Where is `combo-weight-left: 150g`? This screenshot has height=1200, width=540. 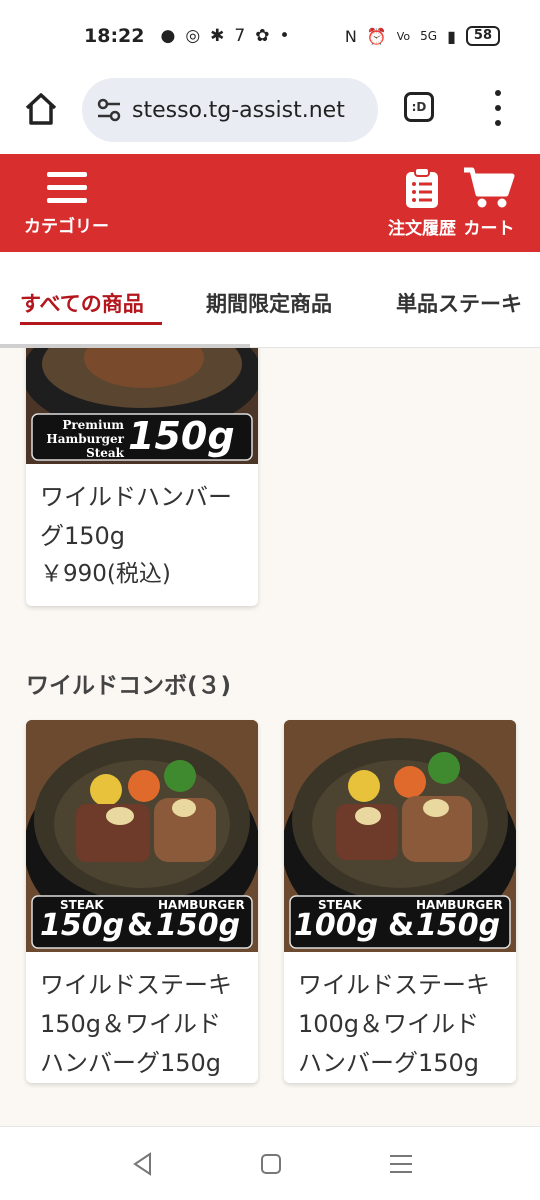 combo-weight-left: 150g is located at coordinates (82, 925).